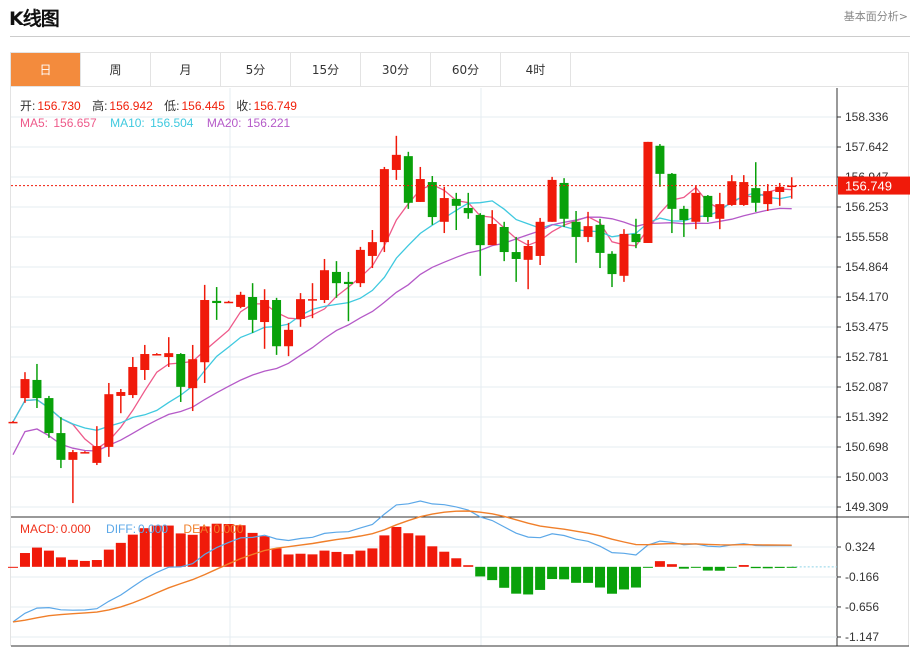 Image resolution: width=916 pixels, height=650 pixels. What do you see at coordinates (172, 106) in the screenshot?
I see `low-label: 低:` at bounding box center [172, 106].